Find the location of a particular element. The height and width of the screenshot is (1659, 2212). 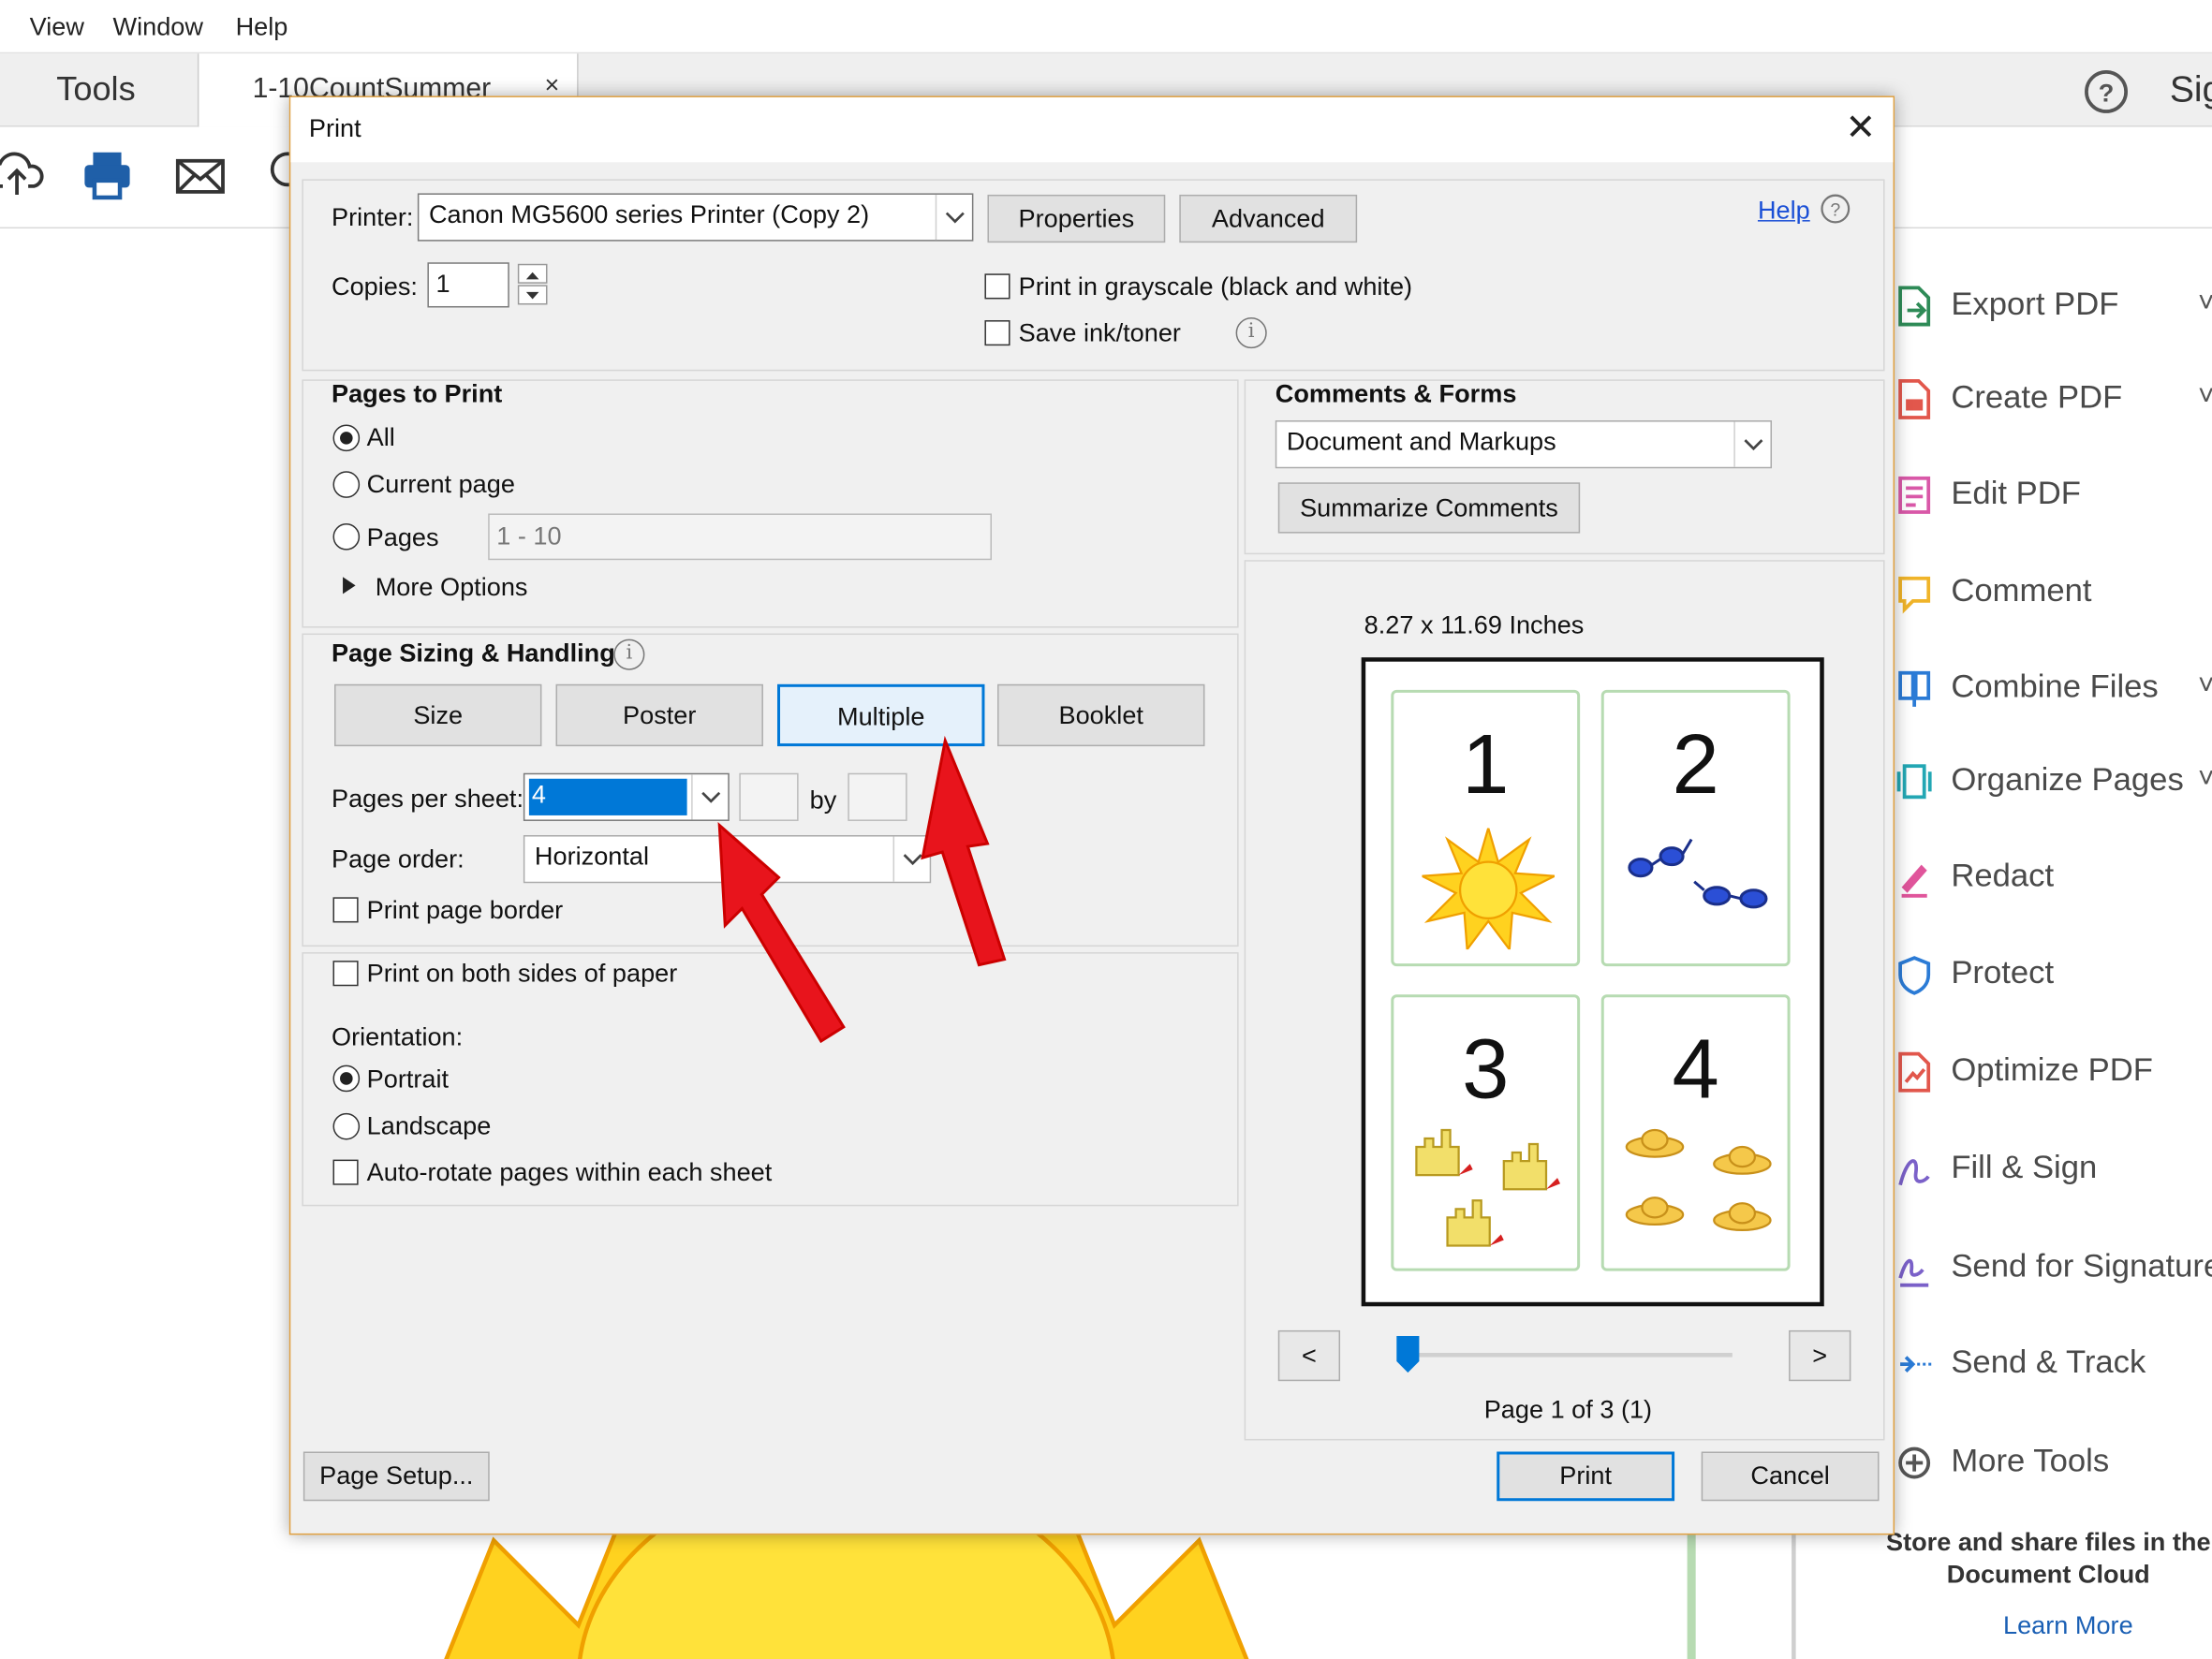

comments-forms-title: Comments & Forms is located at coordinates (1396, 393).